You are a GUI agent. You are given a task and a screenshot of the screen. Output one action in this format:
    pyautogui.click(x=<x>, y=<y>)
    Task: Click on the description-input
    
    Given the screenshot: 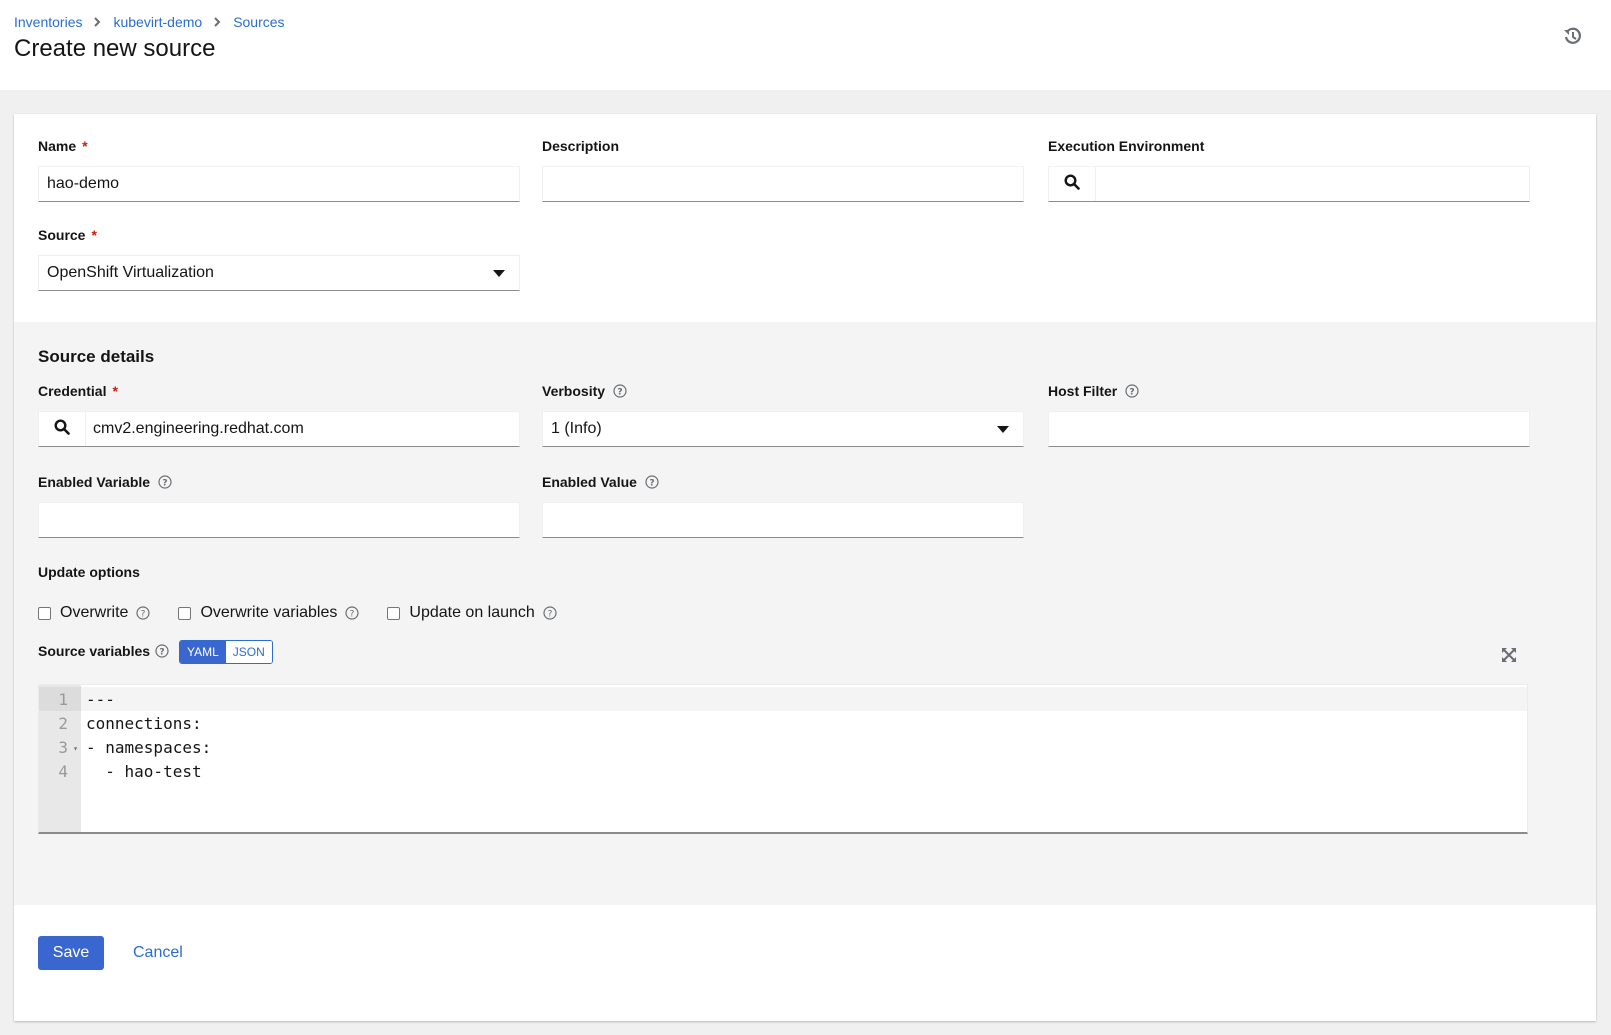 What is the action you would take?
    pyautogui.click(x=783, y=184)
    